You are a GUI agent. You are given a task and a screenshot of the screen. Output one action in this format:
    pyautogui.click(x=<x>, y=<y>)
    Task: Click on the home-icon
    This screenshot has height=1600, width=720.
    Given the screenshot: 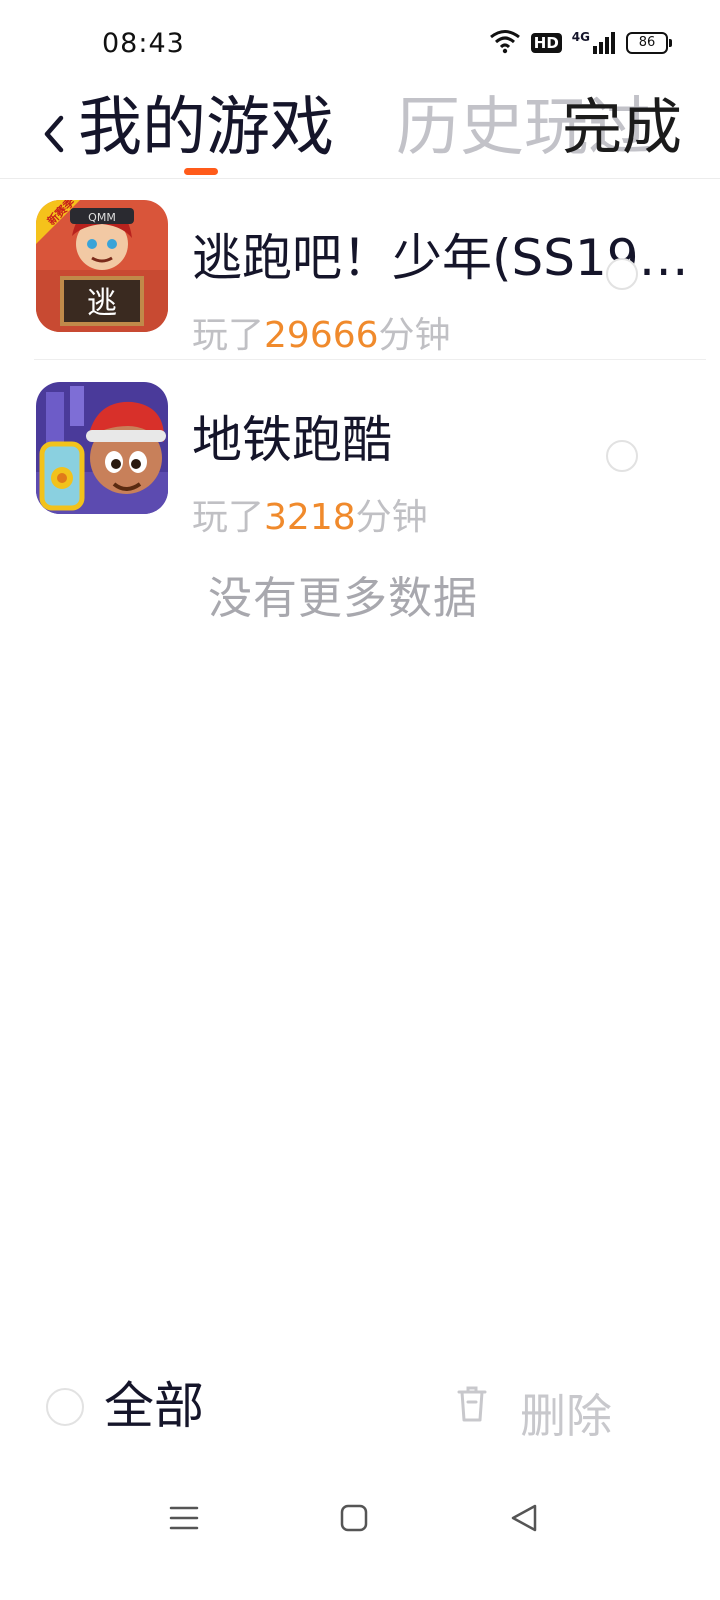 What is the action you would take?
    pyautogui.click(x=354, y=1518)
    